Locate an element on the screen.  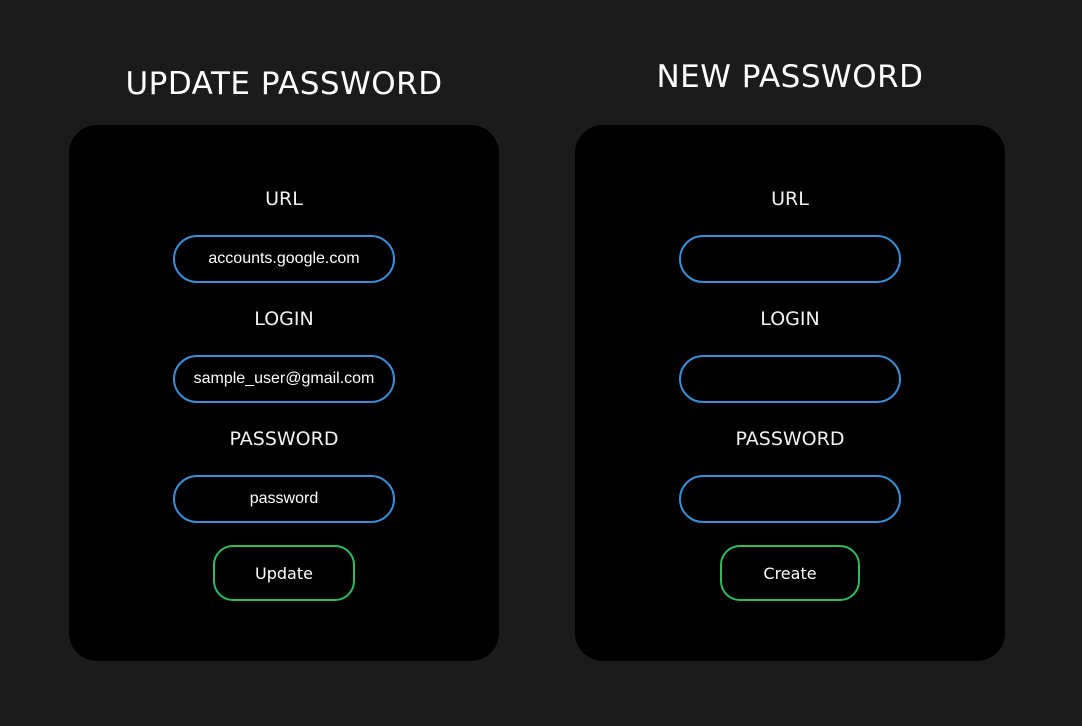
update-password-title: UPDATE PASSWORD is located at coordinates (284, 84).